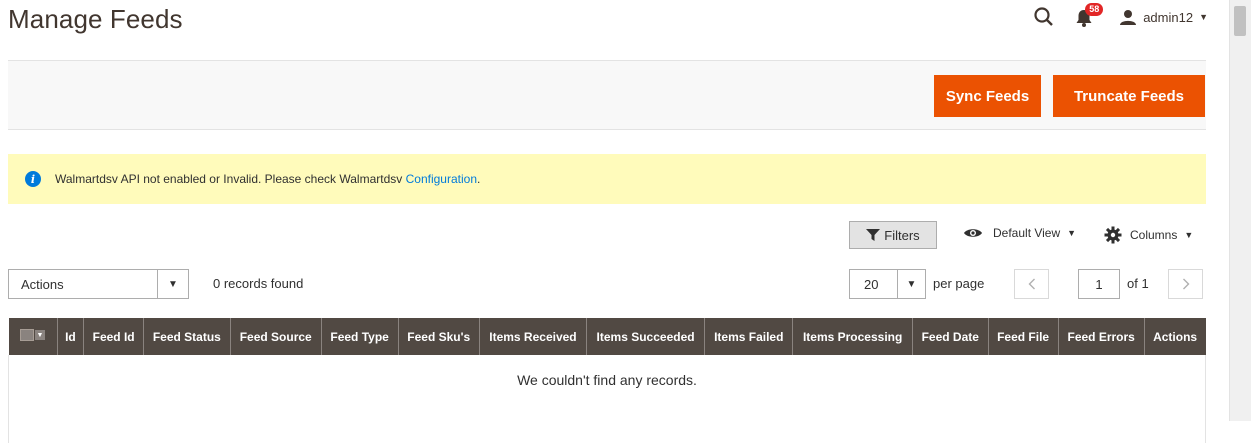  I want to click on header-actions: 58 admin12 ▼, so click(1120, 15).